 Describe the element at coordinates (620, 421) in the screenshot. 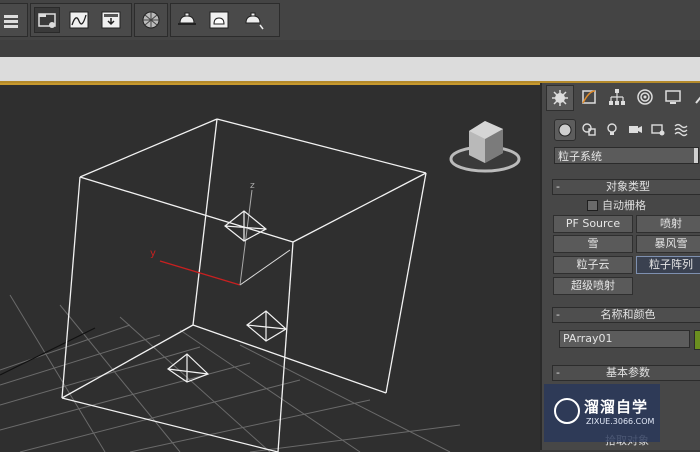

I see `watermark-url: ZIXUE.3066.COM` at that location.